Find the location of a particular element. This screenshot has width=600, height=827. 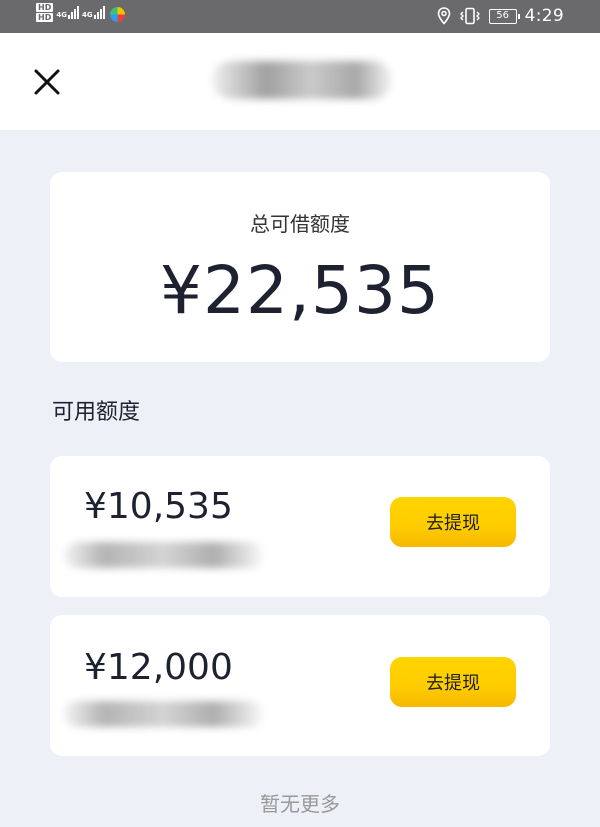

credit-line-amount: ¥10,535 is located at coordinates (158, 506).